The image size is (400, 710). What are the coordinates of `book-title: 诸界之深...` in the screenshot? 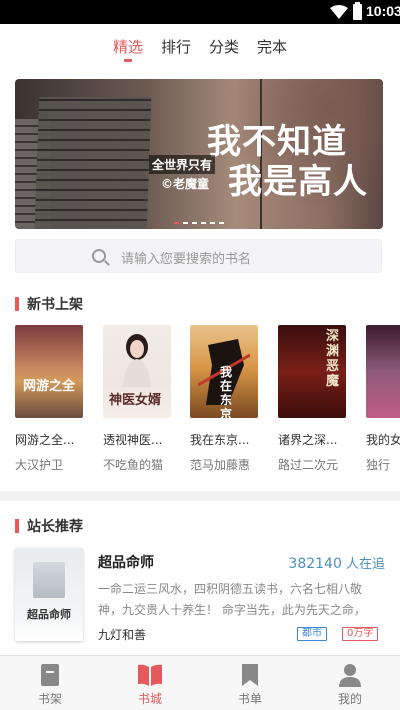 It's located at (308, 440).